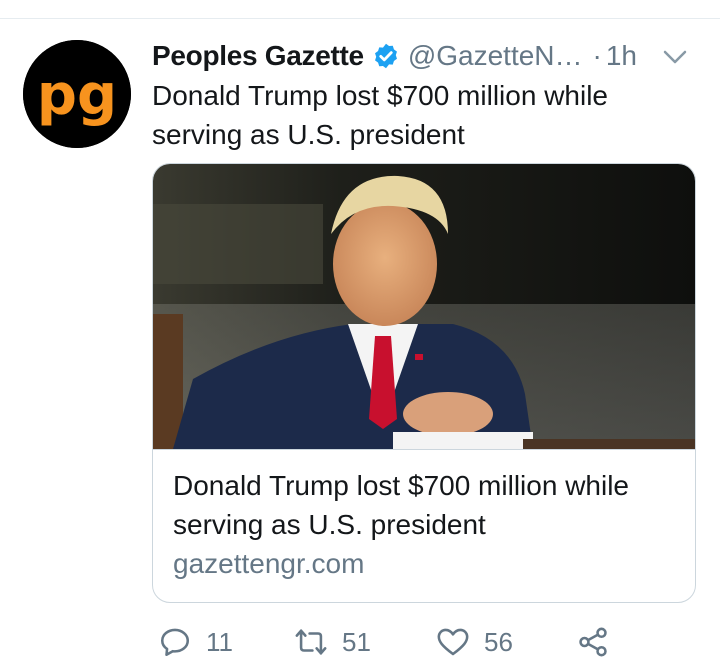 This screenshot has width=720, height=671. I want to click on verified-badge-icon, so click(385, 56).